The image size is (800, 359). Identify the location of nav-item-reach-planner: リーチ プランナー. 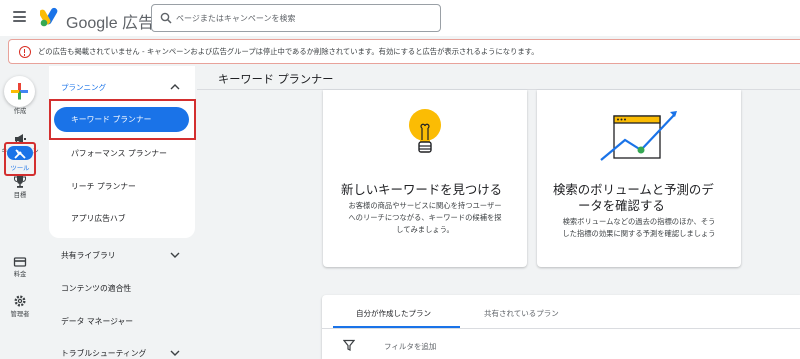
(103, 186).